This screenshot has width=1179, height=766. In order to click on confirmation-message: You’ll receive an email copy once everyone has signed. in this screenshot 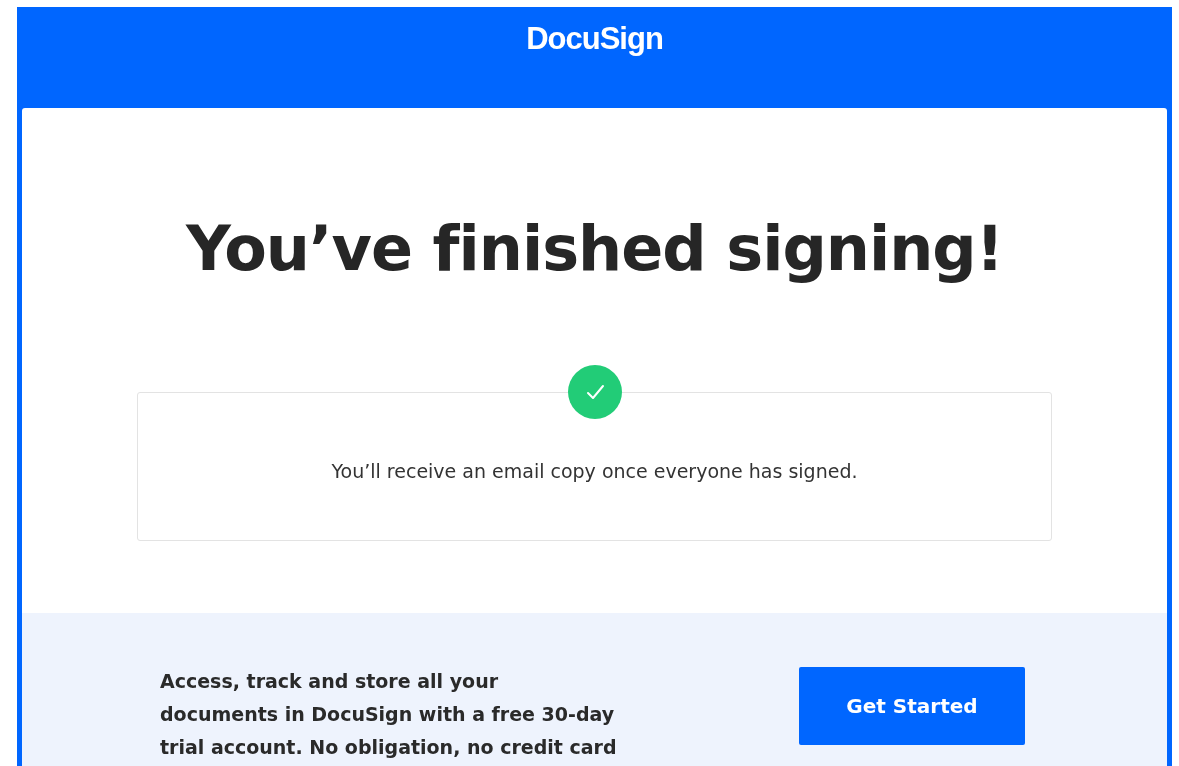, I will do `click(594, 470)`.